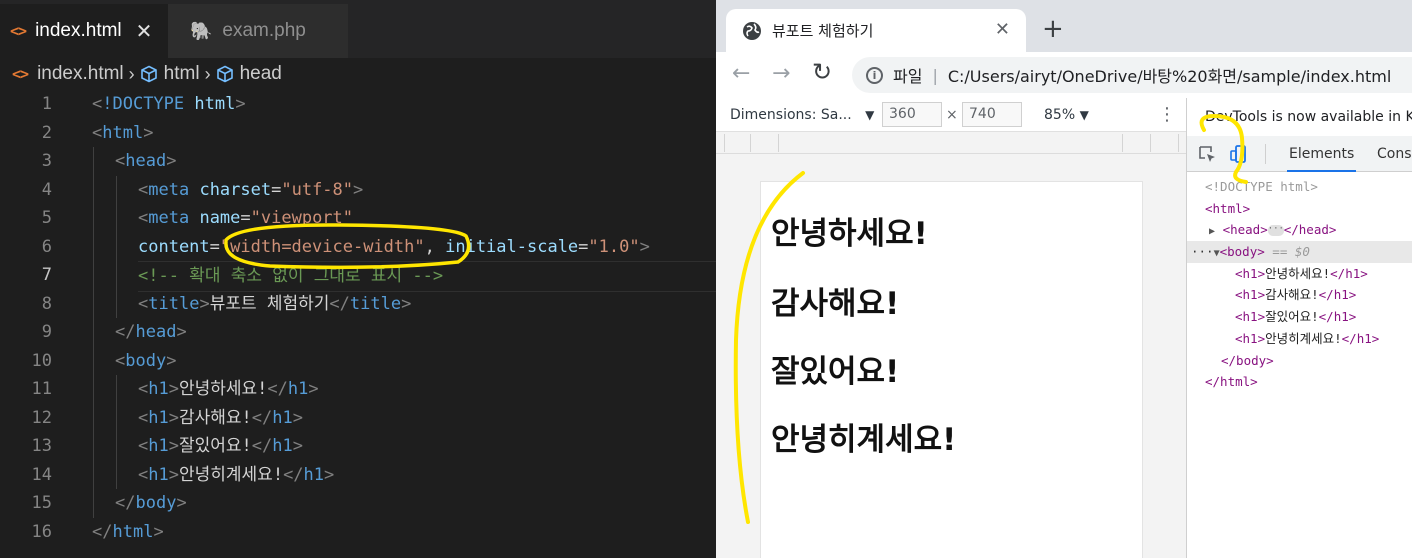  I want to click on code-line: 3 <head>, so click(358, 161).